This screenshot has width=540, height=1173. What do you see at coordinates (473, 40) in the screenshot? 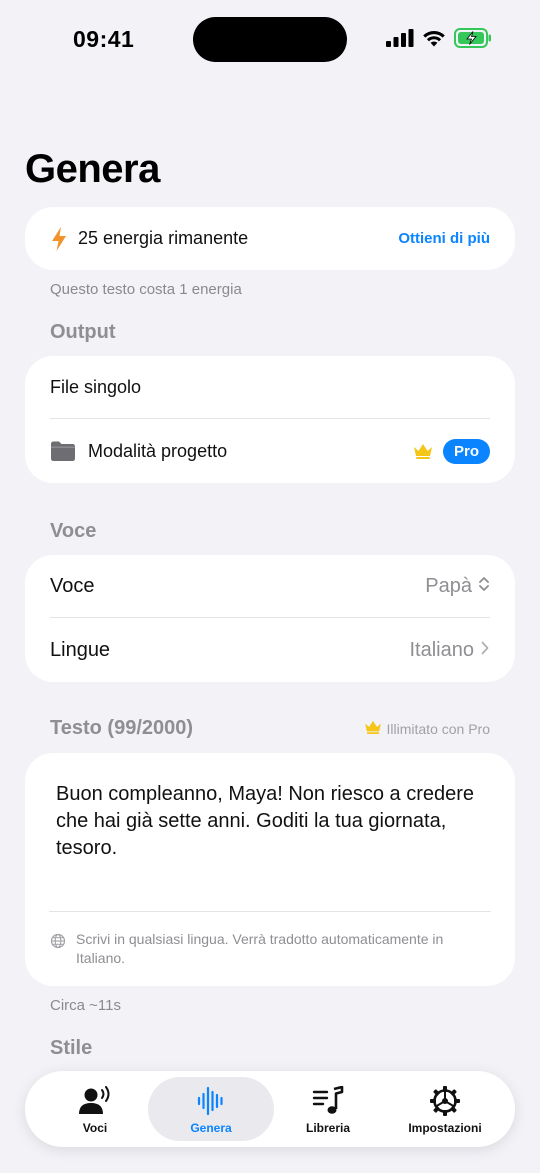
I see `battery-charging-icon` at bounding box center [473, 40].